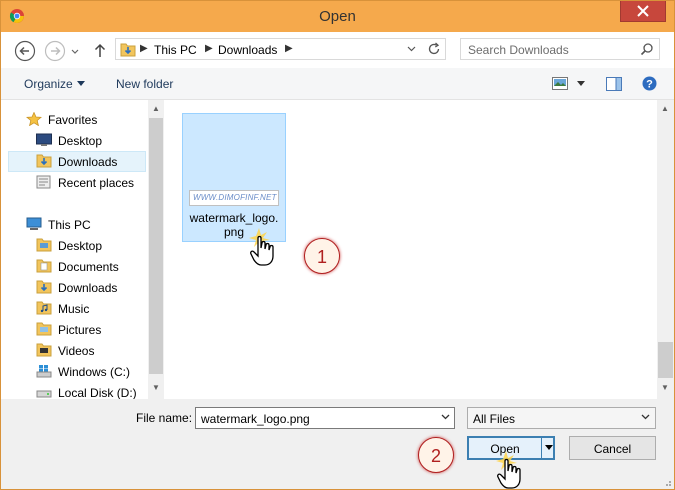 Image resolution: width=675 pixels, height=490 pixels. What do you see at coordinates (247, 50) in the screenshot?
I see `breadcrumb-downloads: Downloads` at bounding box center [247, 50].